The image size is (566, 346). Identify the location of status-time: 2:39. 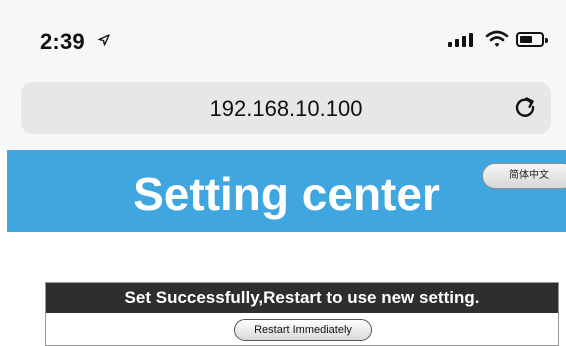
(62, 41).